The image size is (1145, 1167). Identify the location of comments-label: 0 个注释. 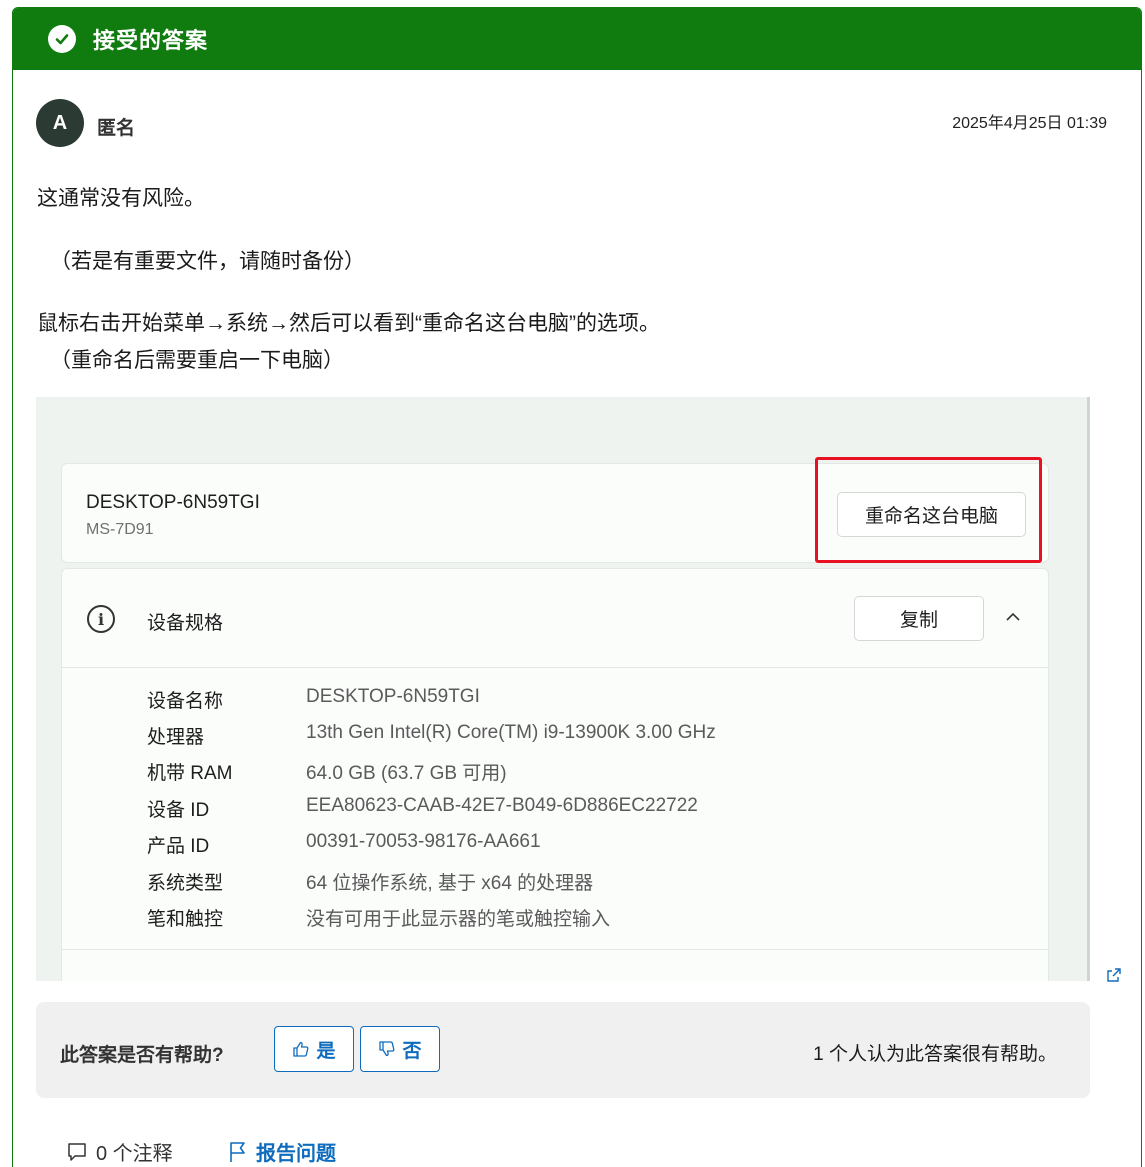
(134, 1154).